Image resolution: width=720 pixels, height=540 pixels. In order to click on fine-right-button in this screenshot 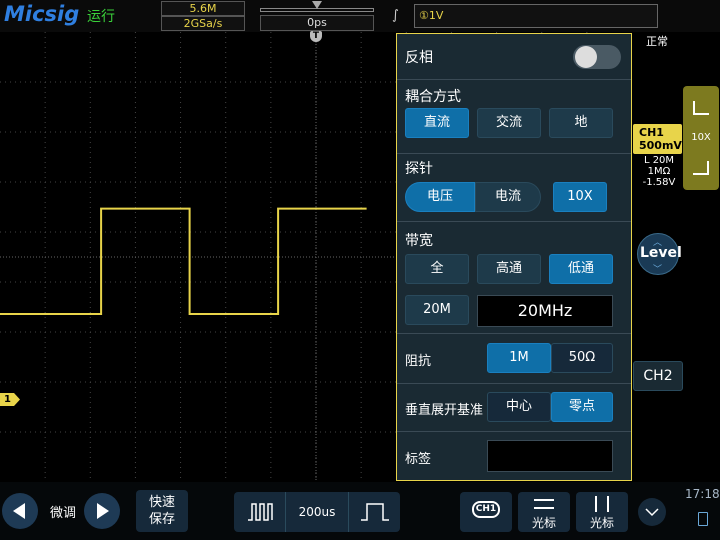, I will do `click(102, 511)`.